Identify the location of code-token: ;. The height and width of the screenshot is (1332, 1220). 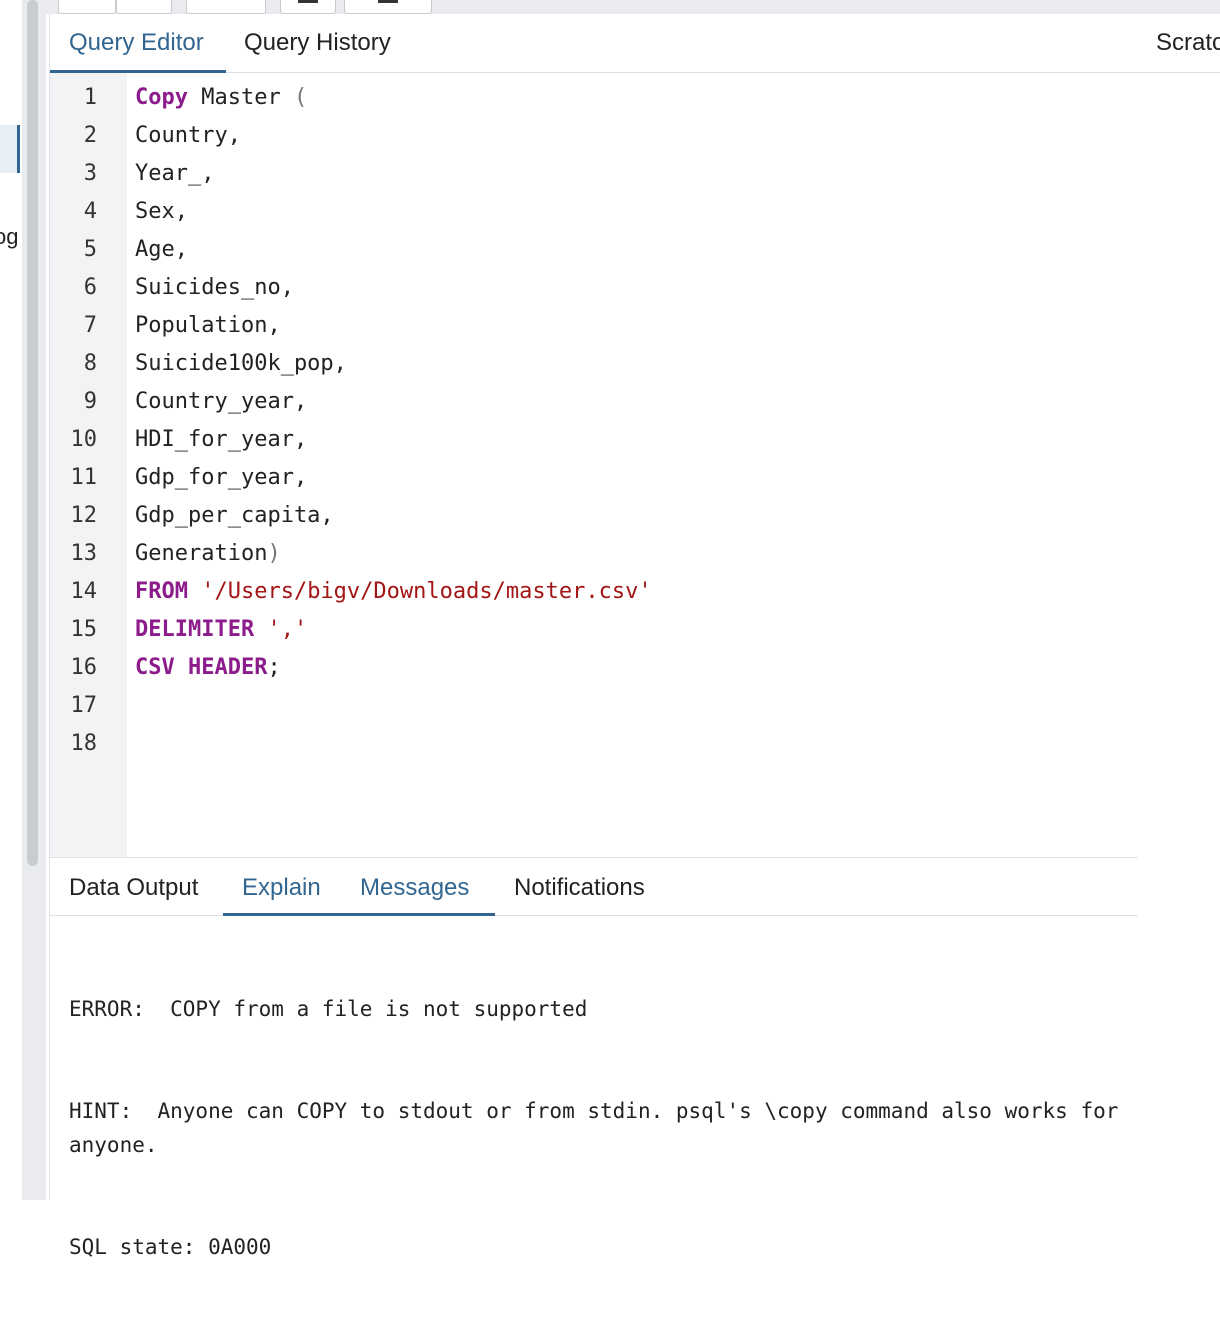
(274, 667).